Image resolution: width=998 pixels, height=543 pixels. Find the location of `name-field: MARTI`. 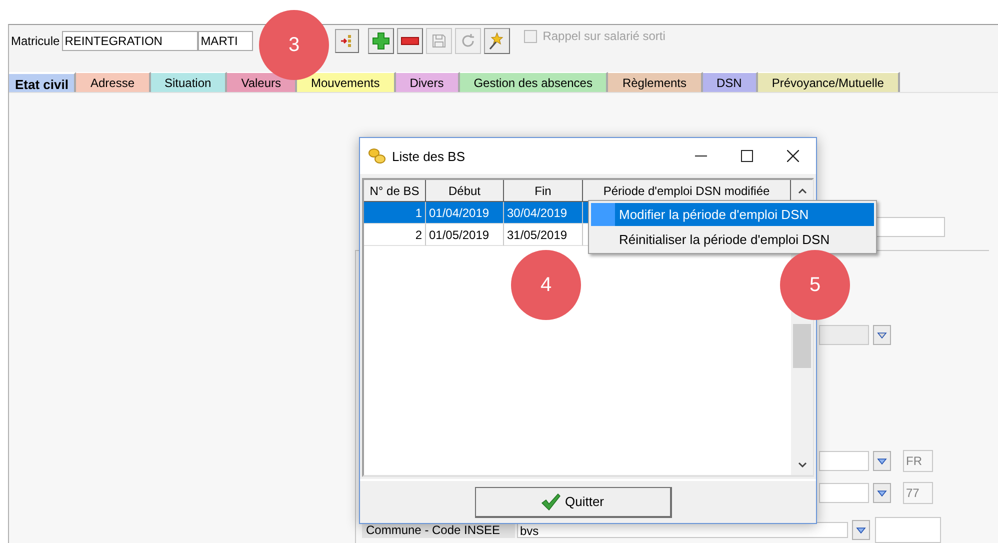

name-field: MARTI is located at coordinates (225, 41).